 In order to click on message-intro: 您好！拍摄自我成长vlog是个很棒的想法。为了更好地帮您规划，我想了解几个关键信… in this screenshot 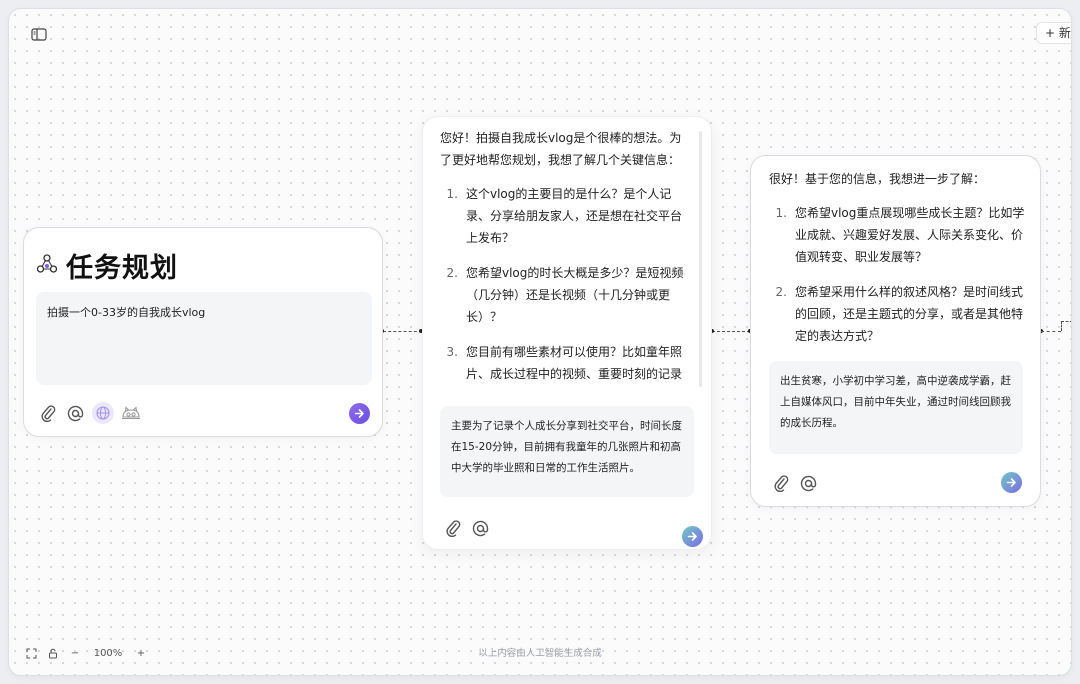, I will do `click(561, 149)`.